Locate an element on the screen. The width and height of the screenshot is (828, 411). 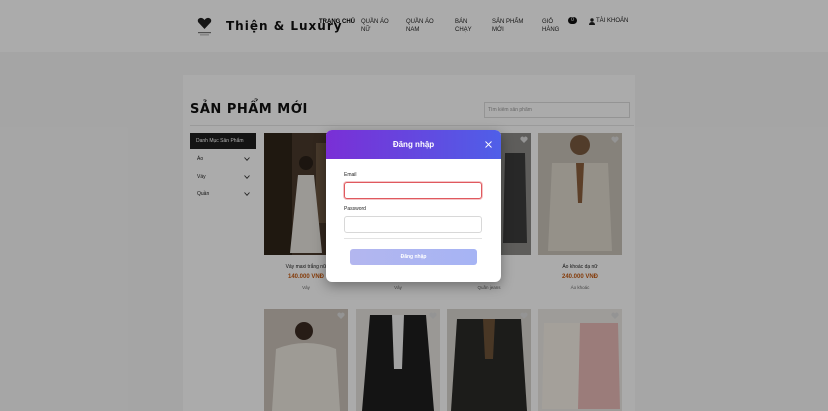
login-submit-button: Đăng nhập is located at coordinates (413, 257).